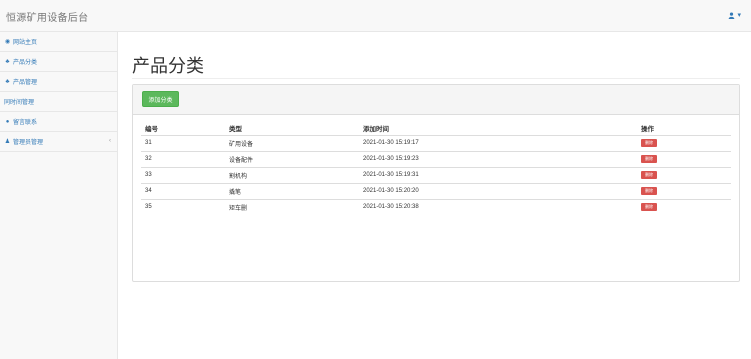 Image resolution: width=751 pixels, height=359 pixels. I want to click on cell-time: 2021-01-30 15:19:23, so click(498, 158).